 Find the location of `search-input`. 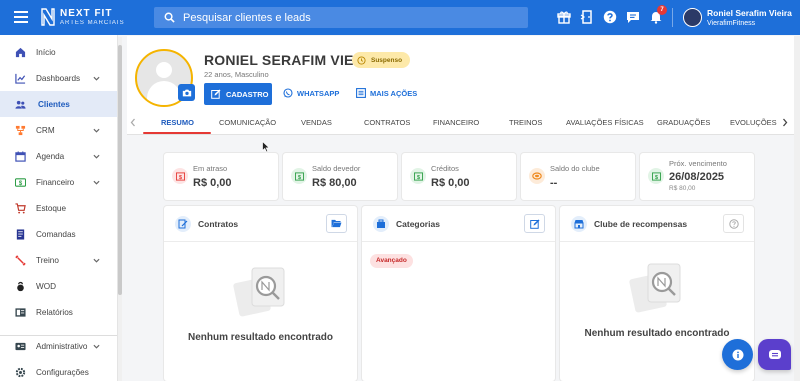

search-input is located at coordinates (348, 17).